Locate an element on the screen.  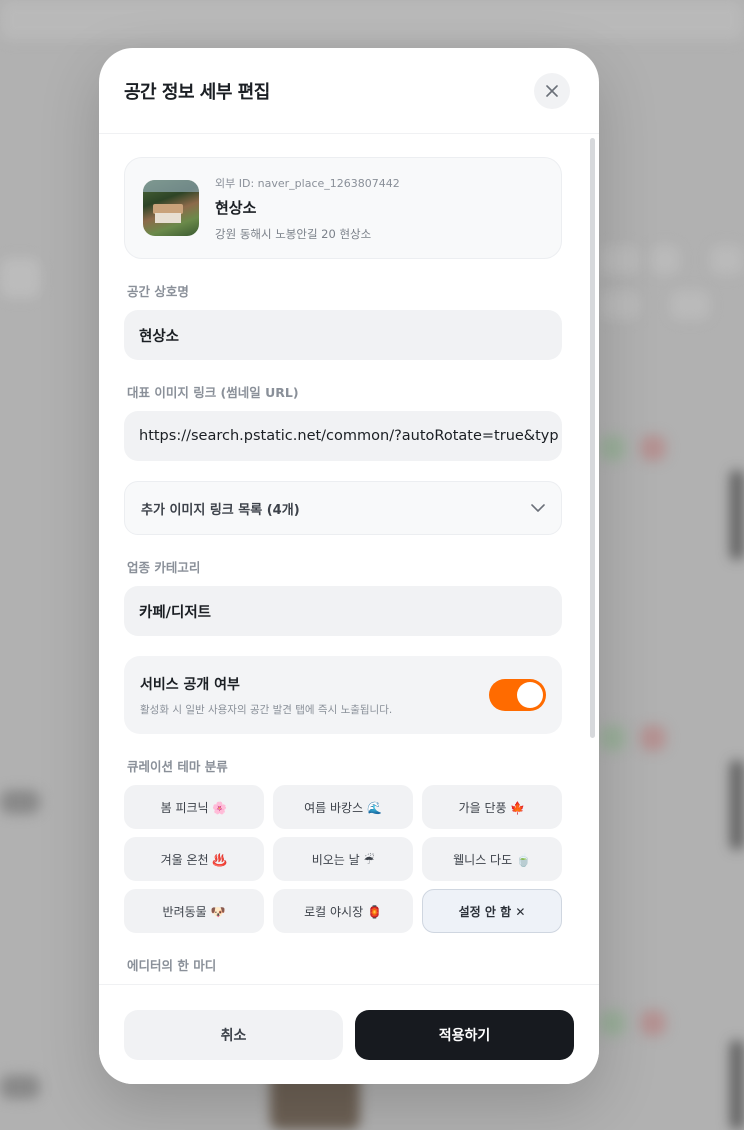
chevron-down-icon is located at coordinates (538, 508).